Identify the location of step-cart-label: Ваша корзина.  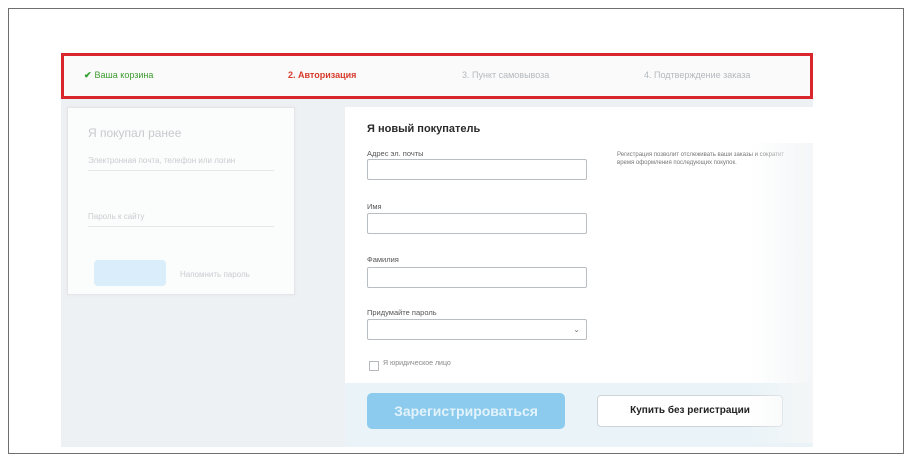
(124, 75).